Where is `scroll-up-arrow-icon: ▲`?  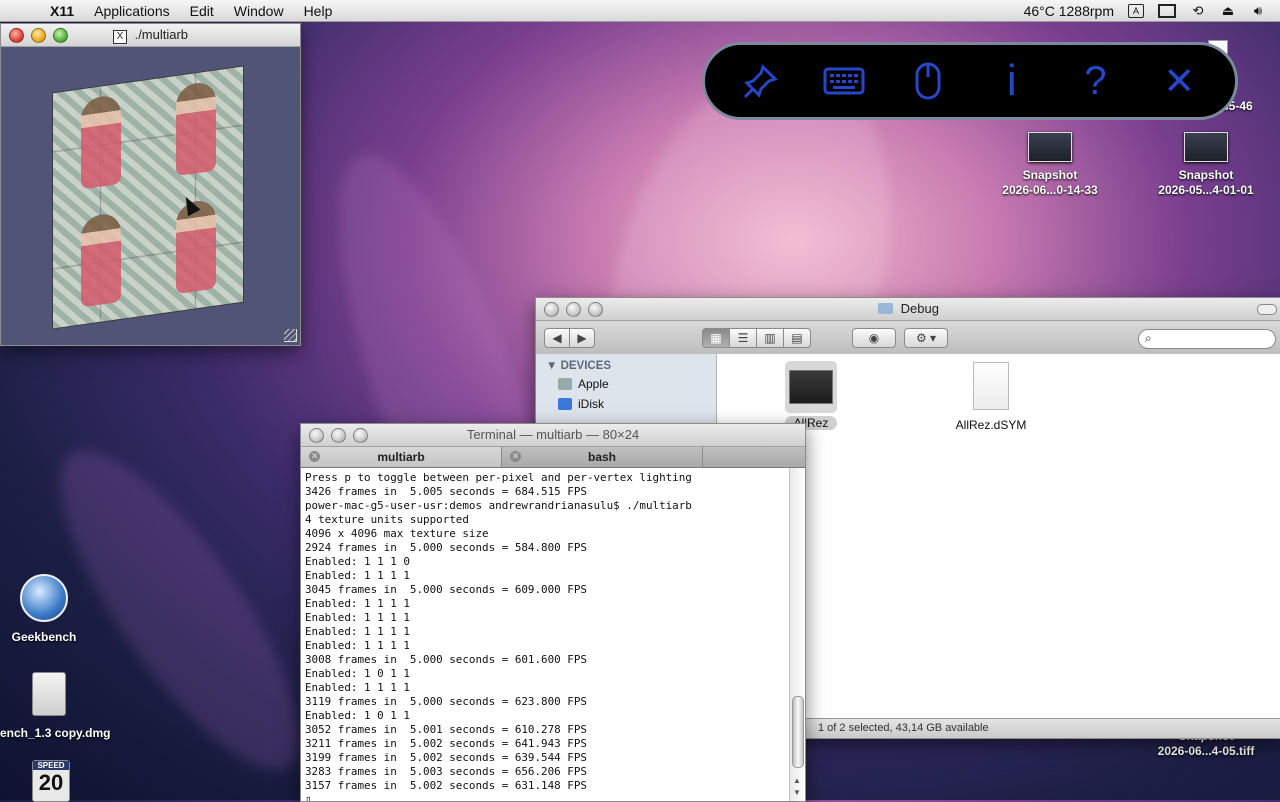 scroll-up-arrow-icon: ▲ is located at coordinates (797, 780).